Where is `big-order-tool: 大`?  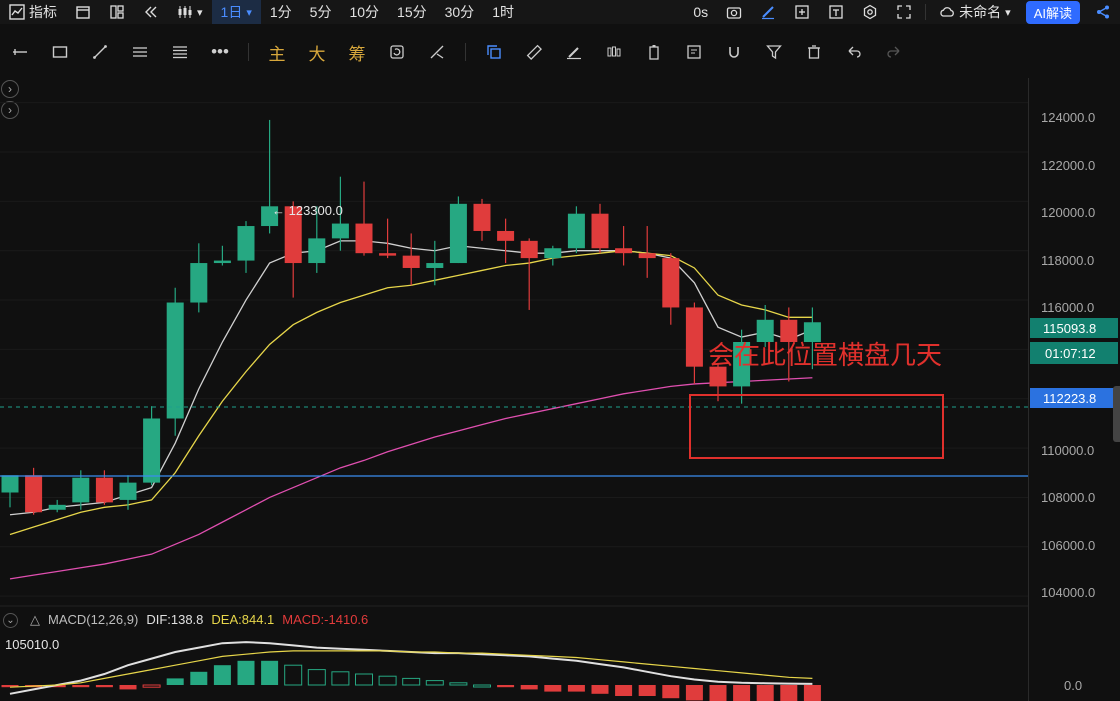 big-order-tool: 大 is located at coordinates (317, 52).